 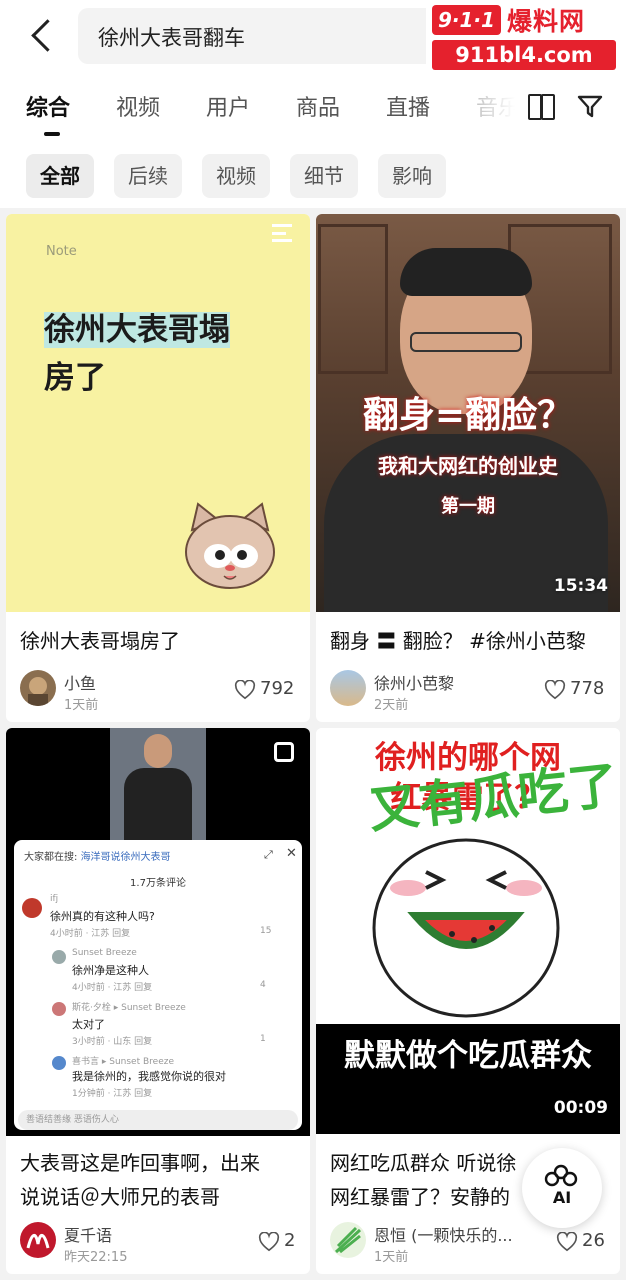 I want to click on author-name: 小鱼, so click(x=80, y=682).